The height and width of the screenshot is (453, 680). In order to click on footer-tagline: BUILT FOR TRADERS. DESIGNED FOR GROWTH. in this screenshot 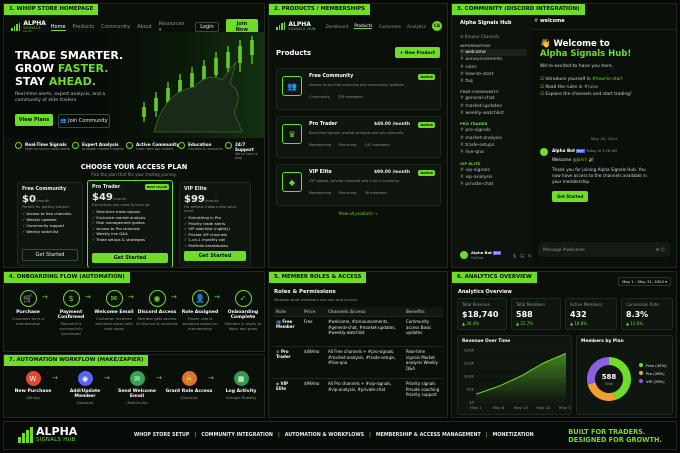, I will do `click(615, 436)`.